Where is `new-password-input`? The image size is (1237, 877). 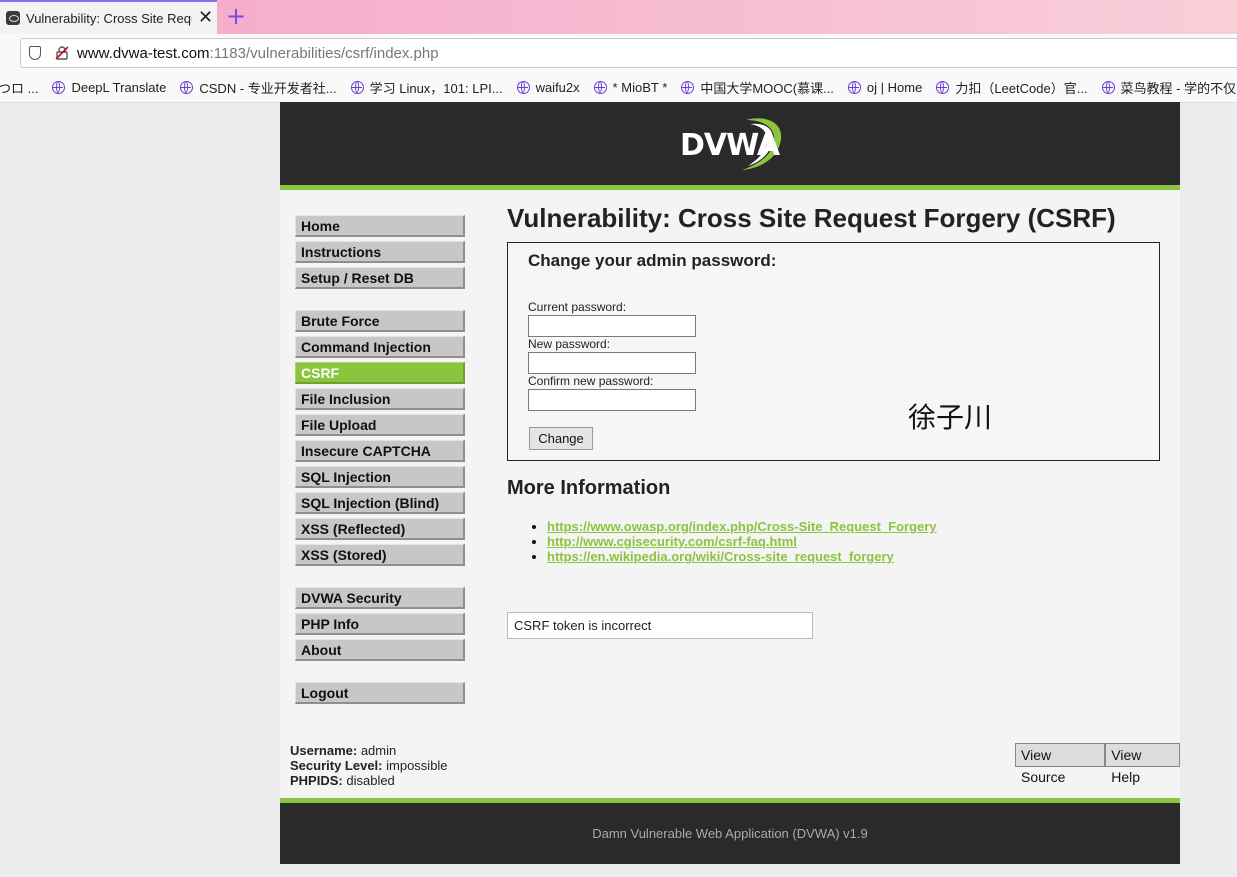
new-password-input is located at coordinates (612, 363).